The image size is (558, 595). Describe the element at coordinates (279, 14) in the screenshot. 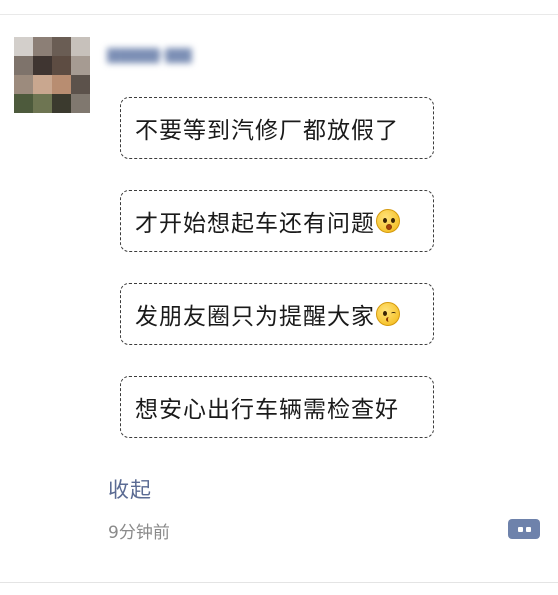

I see `top-divider` at that location.